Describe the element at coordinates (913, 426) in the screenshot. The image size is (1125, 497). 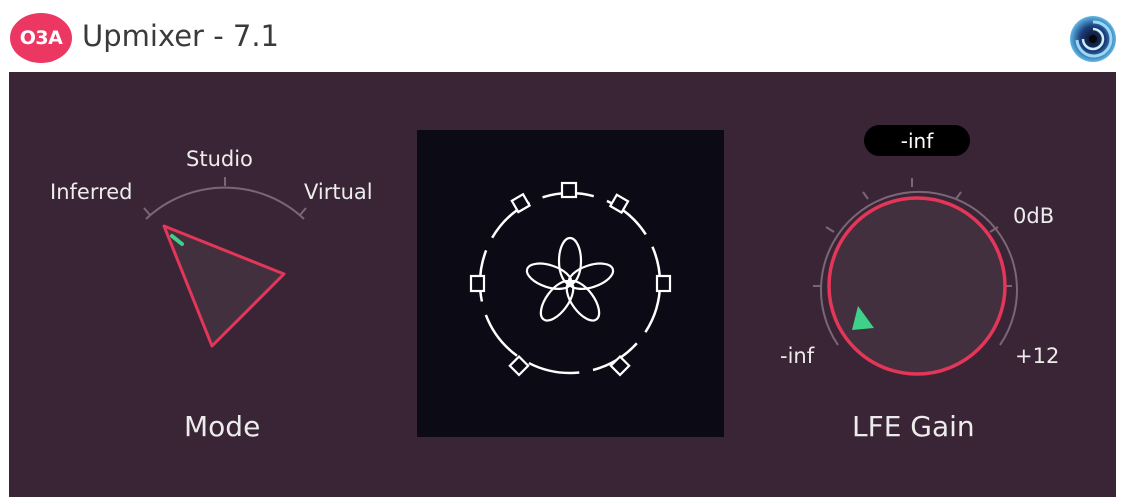
I see `lfe-gain-label: LFE Gain` at that location.